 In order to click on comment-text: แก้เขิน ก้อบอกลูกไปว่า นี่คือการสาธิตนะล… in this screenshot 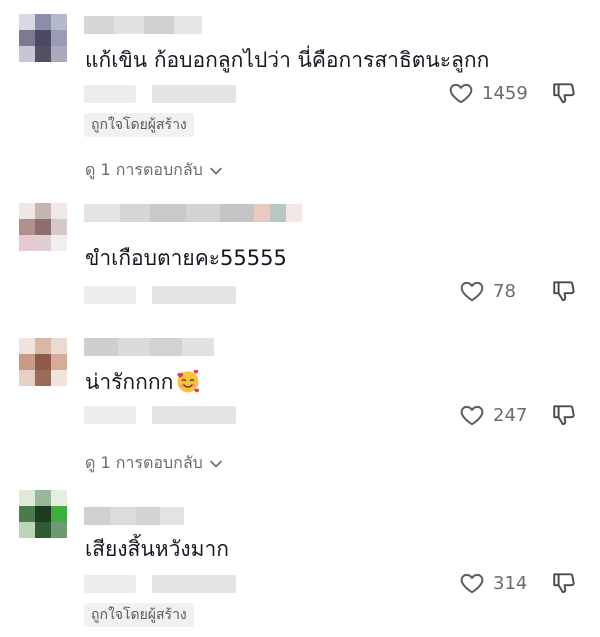, I will do `click(287, 60)`.